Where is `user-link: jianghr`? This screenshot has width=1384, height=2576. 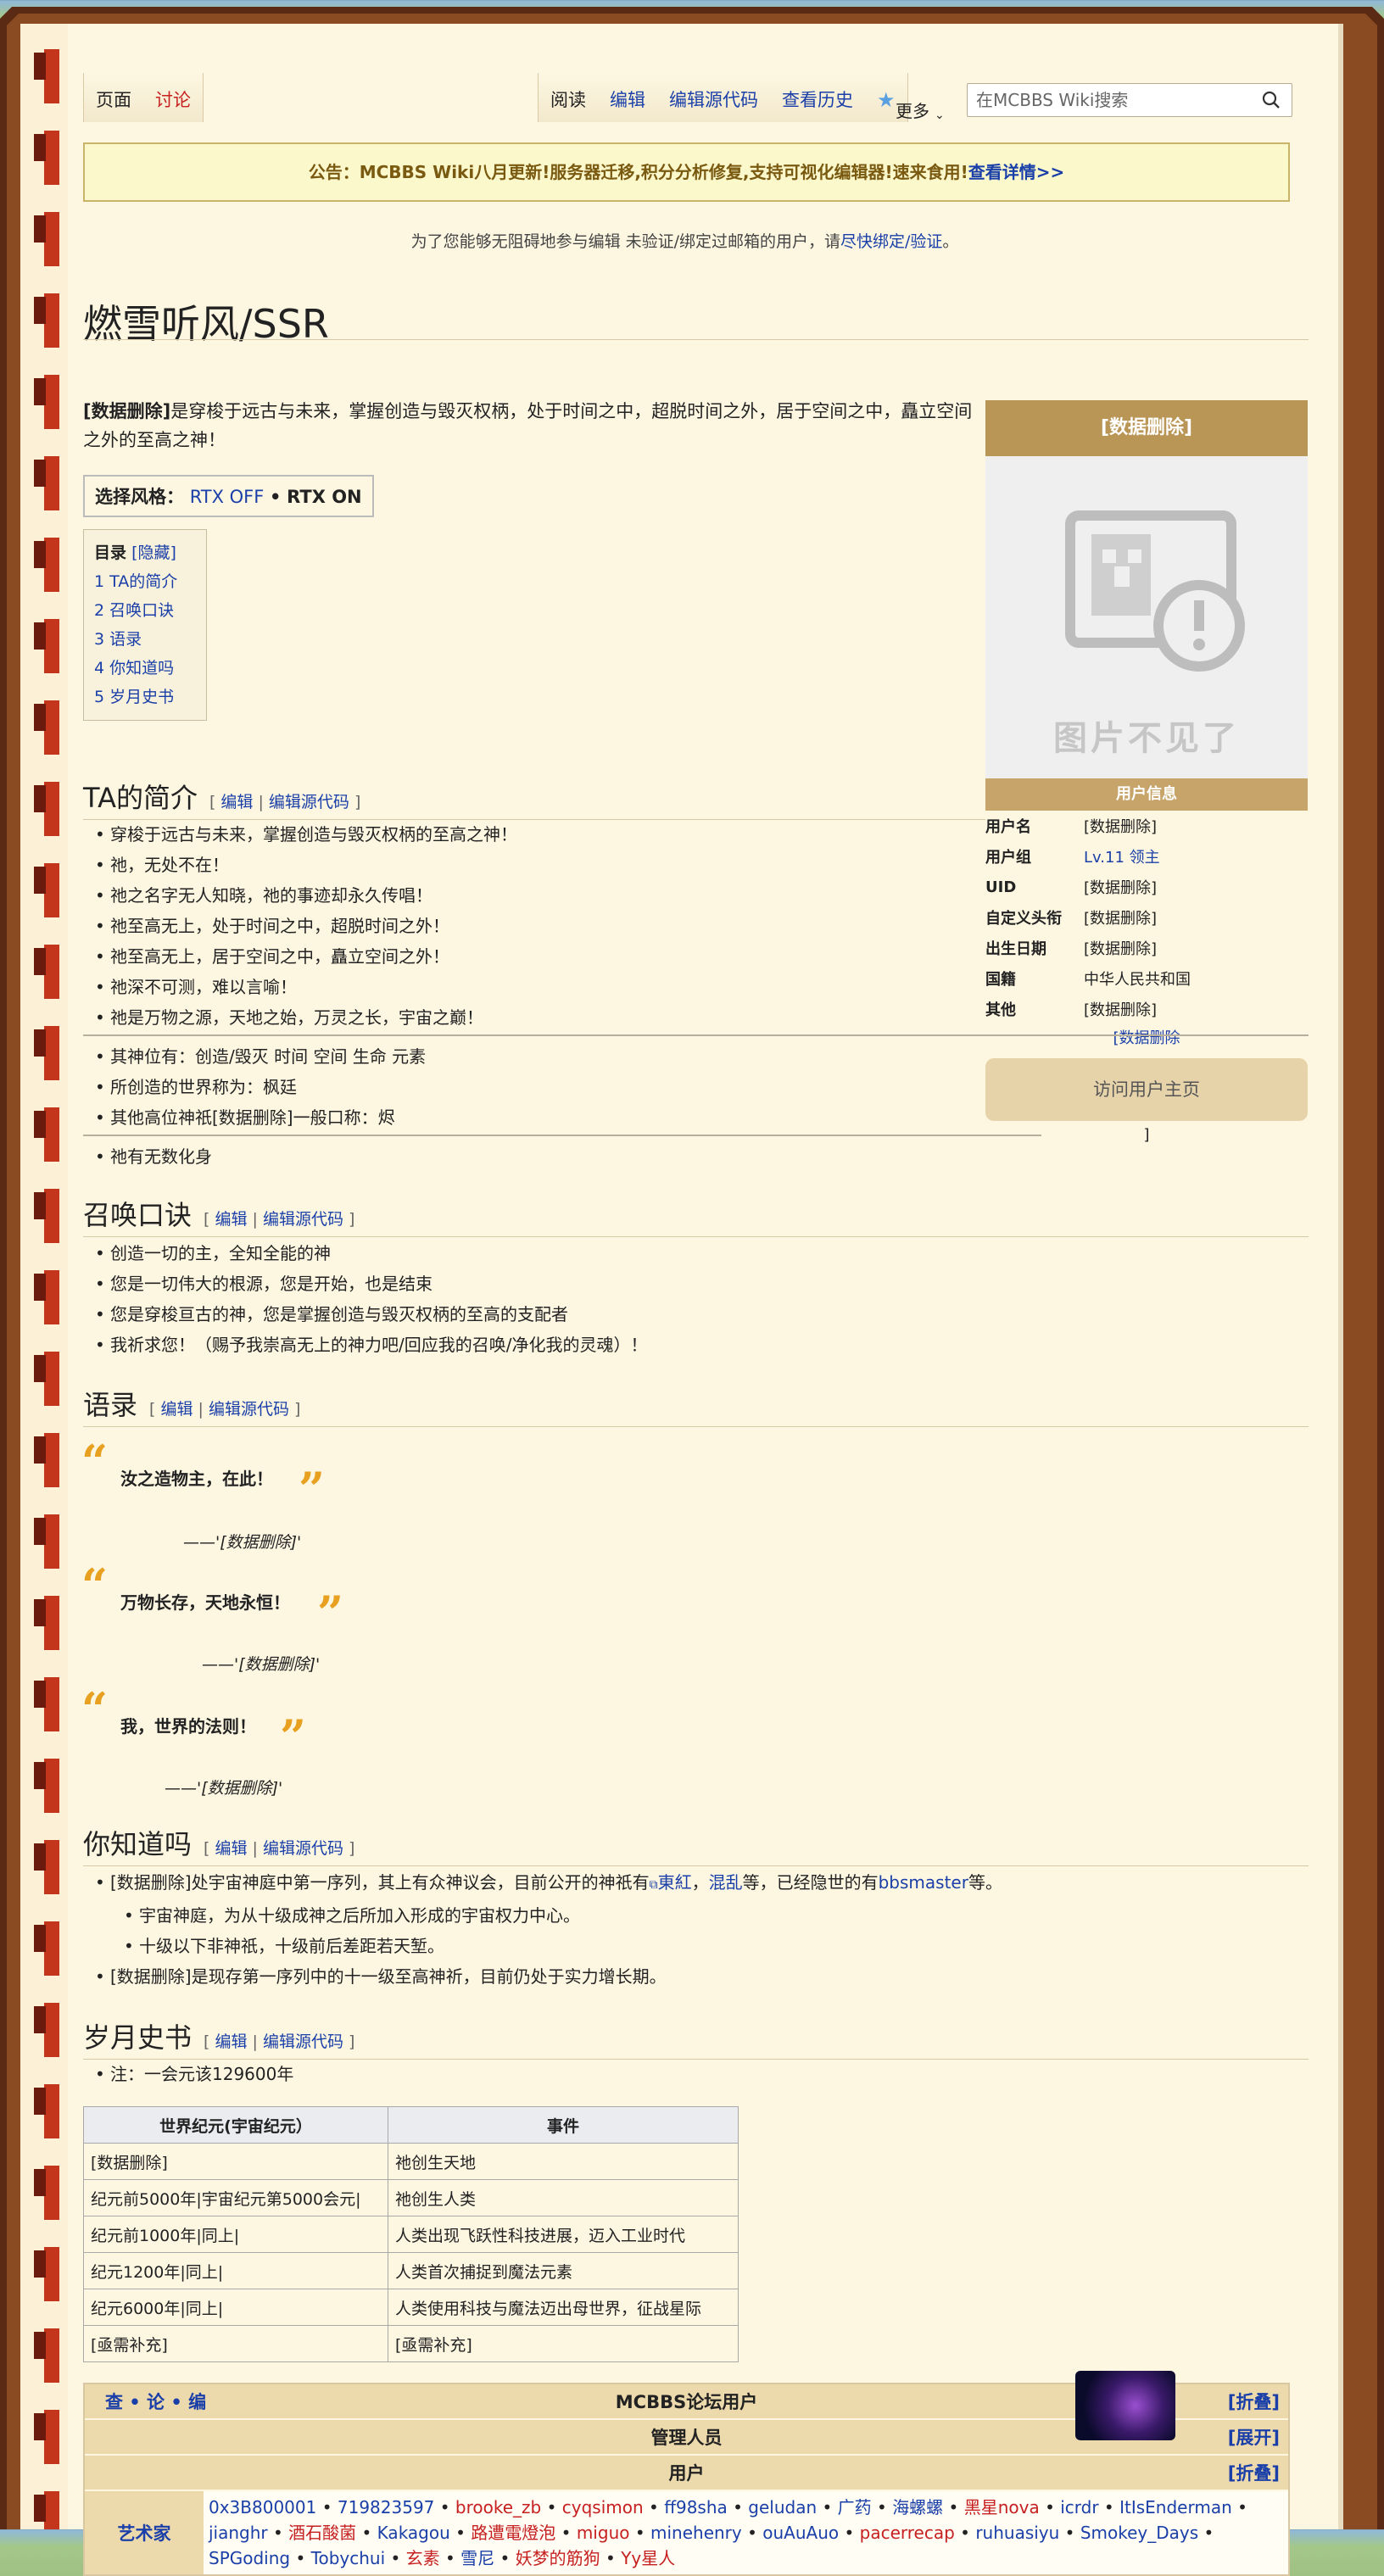 user-link: jianghr is located at coordinates (238, 2533).